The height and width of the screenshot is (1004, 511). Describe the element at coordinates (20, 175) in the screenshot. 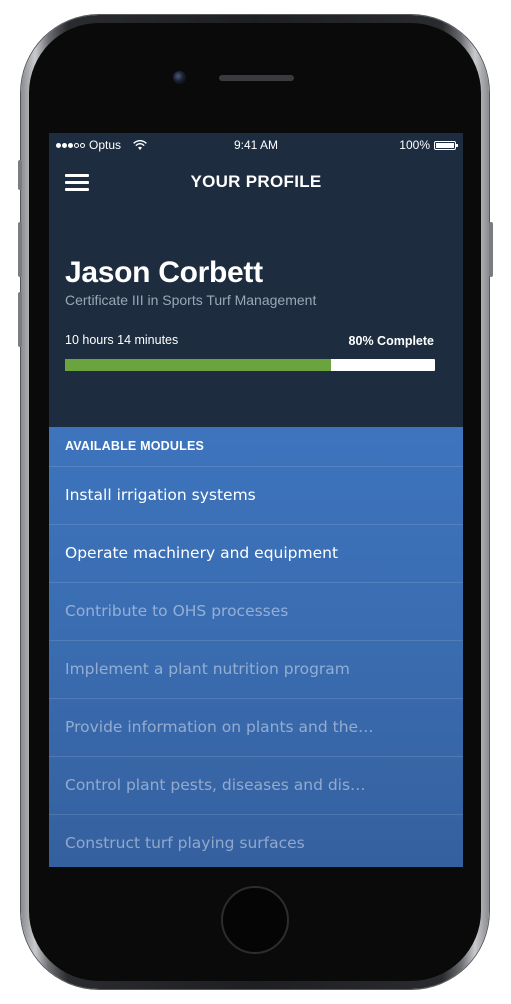

I see `mute-switch` at that location.